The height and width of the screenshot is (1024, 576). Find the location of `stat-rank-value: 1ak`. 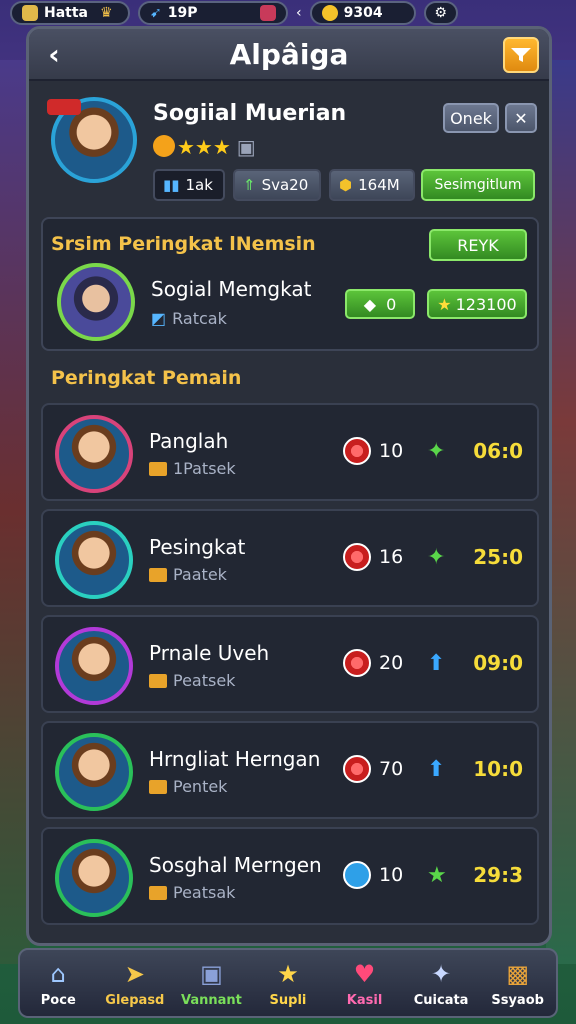

stat-rank-value: 1ak is located at coordinates (199, 185).